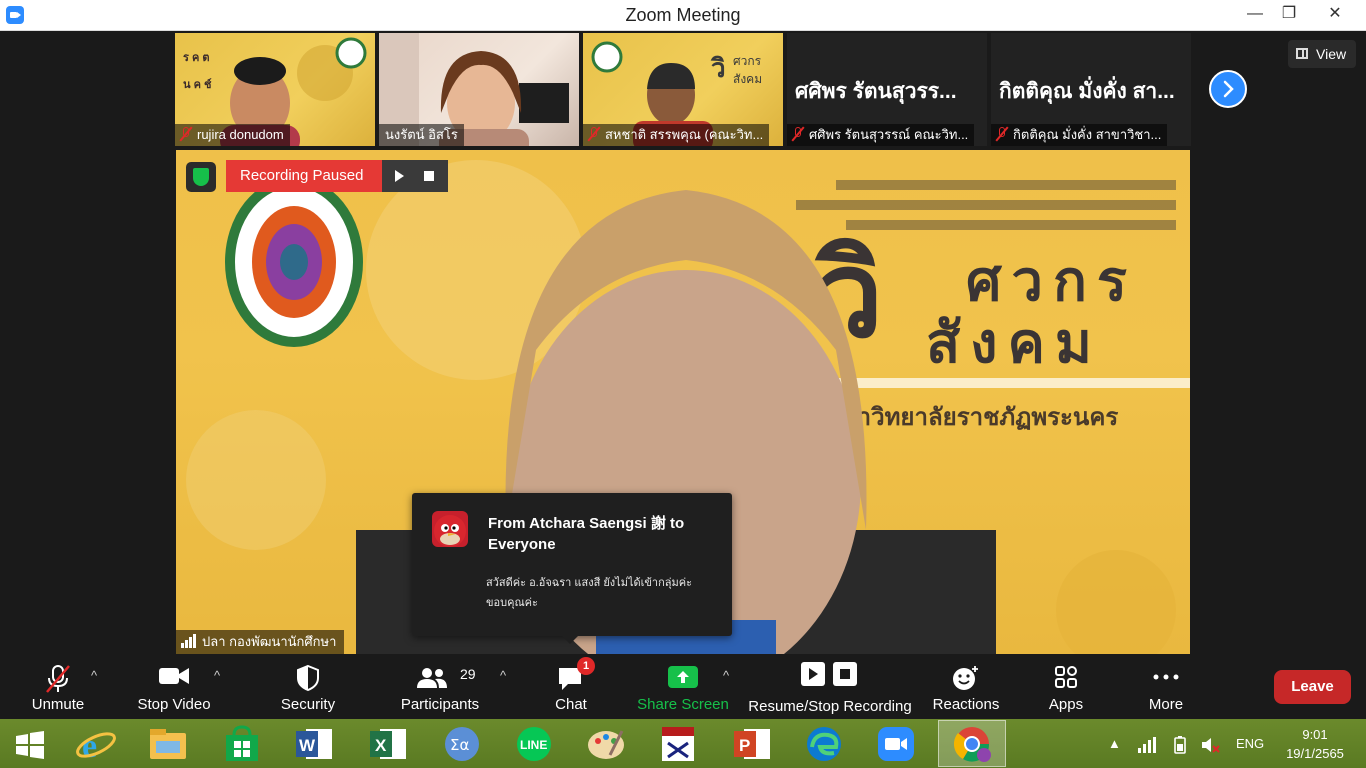  Describe the element at coordinates (1302, 53) in the screenshot. I see `grid-icon` at that location.